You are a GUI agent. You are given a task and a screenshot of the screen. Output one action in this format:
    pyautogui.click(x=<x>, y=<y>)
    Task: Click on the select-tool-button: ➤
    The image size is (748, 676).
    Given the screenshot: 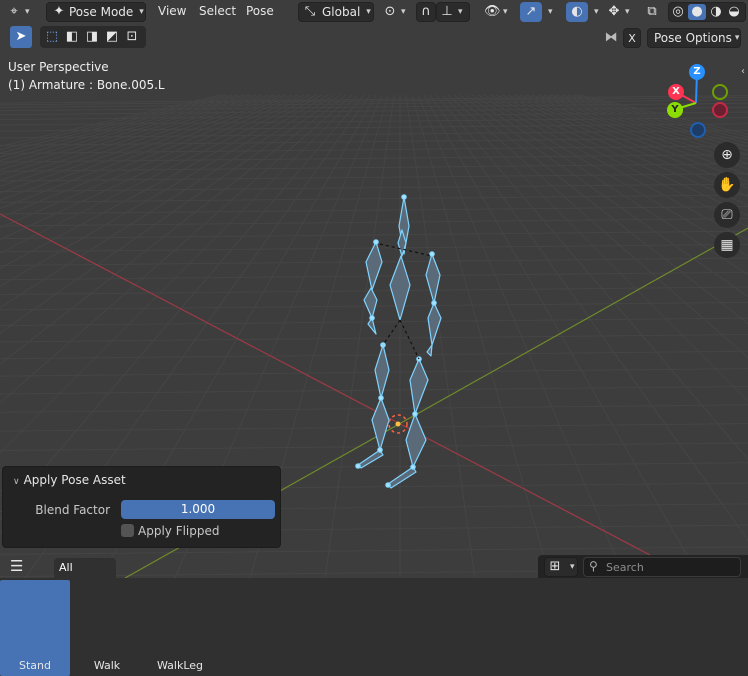 What is the action you would take?
    pyautogui.click(x=21, y=37)
    